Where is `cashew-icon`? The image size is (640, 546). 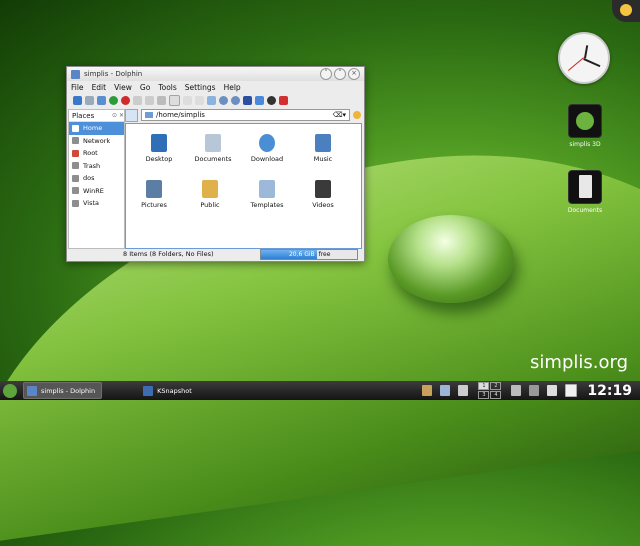 cashew-icon is located at coordinates (626, 10).